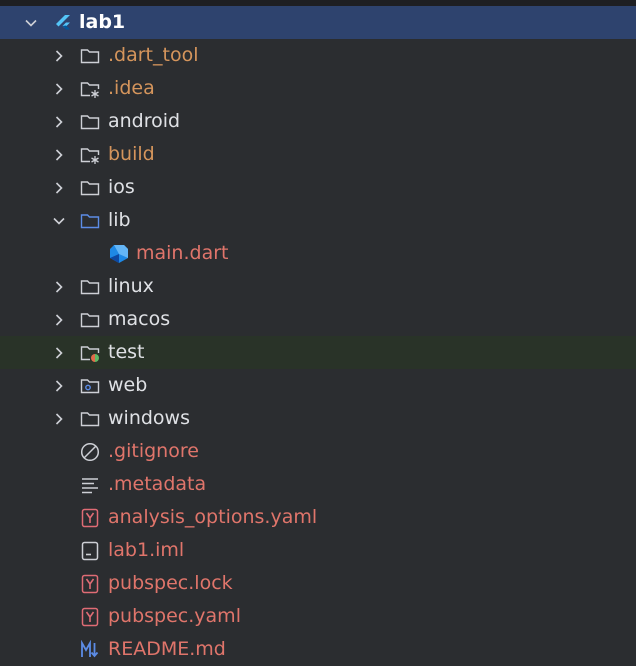 This screenshot has height=666, width=636. I want to click on tree-row-macos: macos, so click(318, 319).